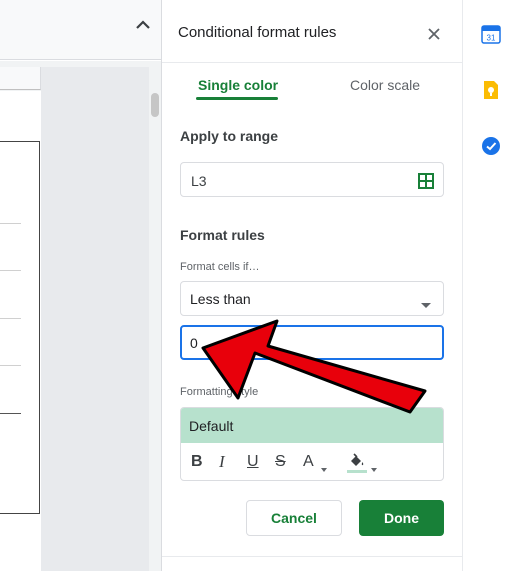  What do you see at coordinates (294, 518) in the screenshot?
I see `cancel-button: Cancel` at bounding box center [294, 518].